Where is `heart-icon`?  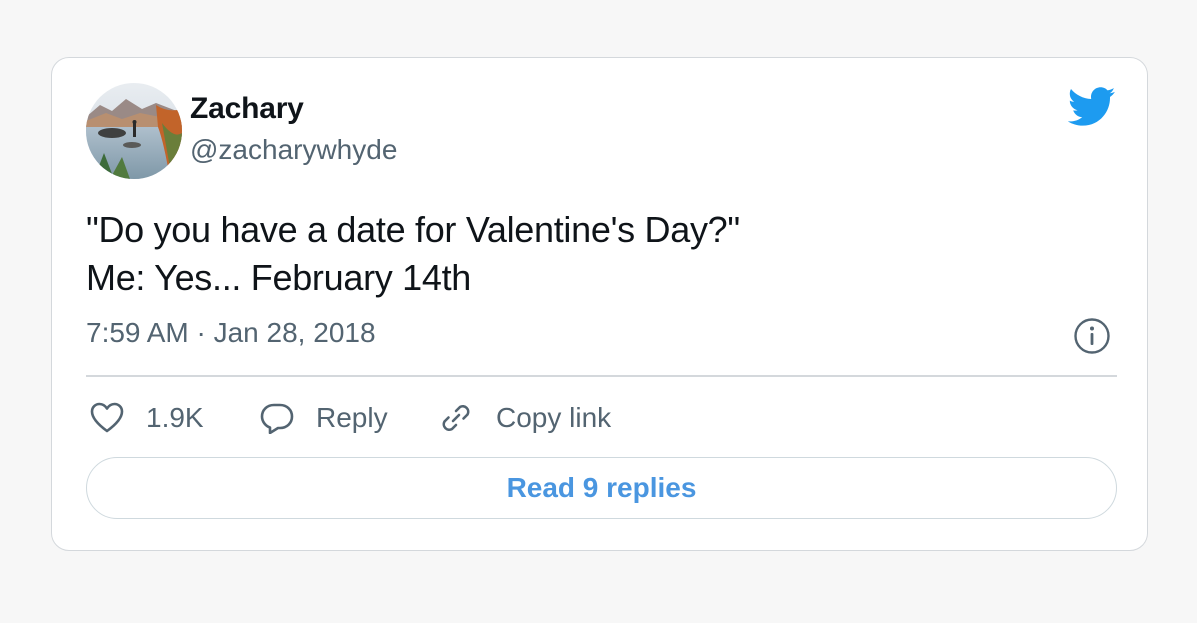
heart-icon is located at coordinates (107, 417).